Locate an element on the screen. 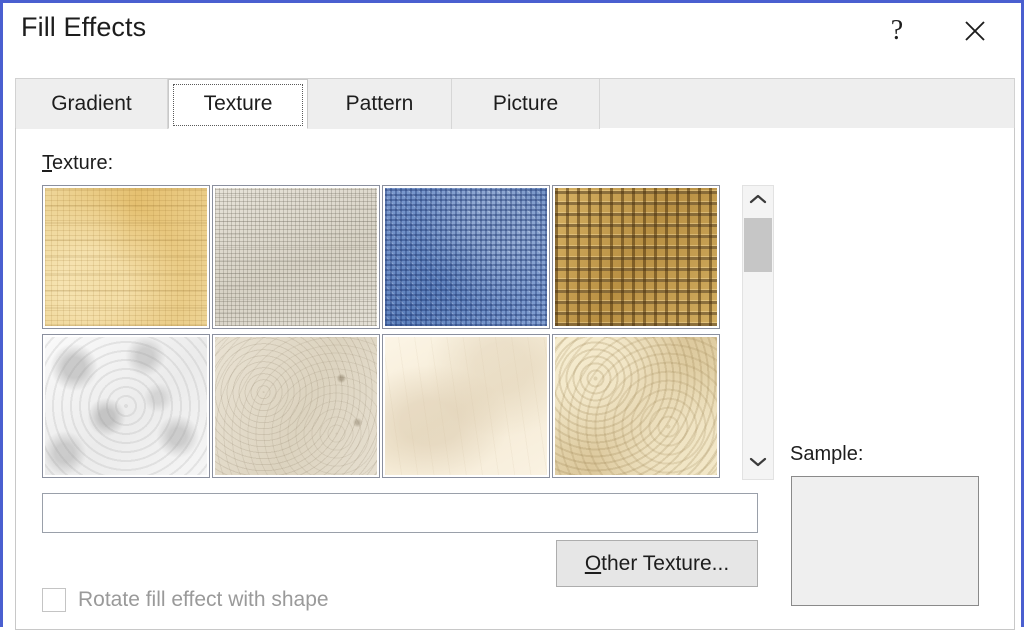  sample-label: Sample: is located at coordinates (827, 454).